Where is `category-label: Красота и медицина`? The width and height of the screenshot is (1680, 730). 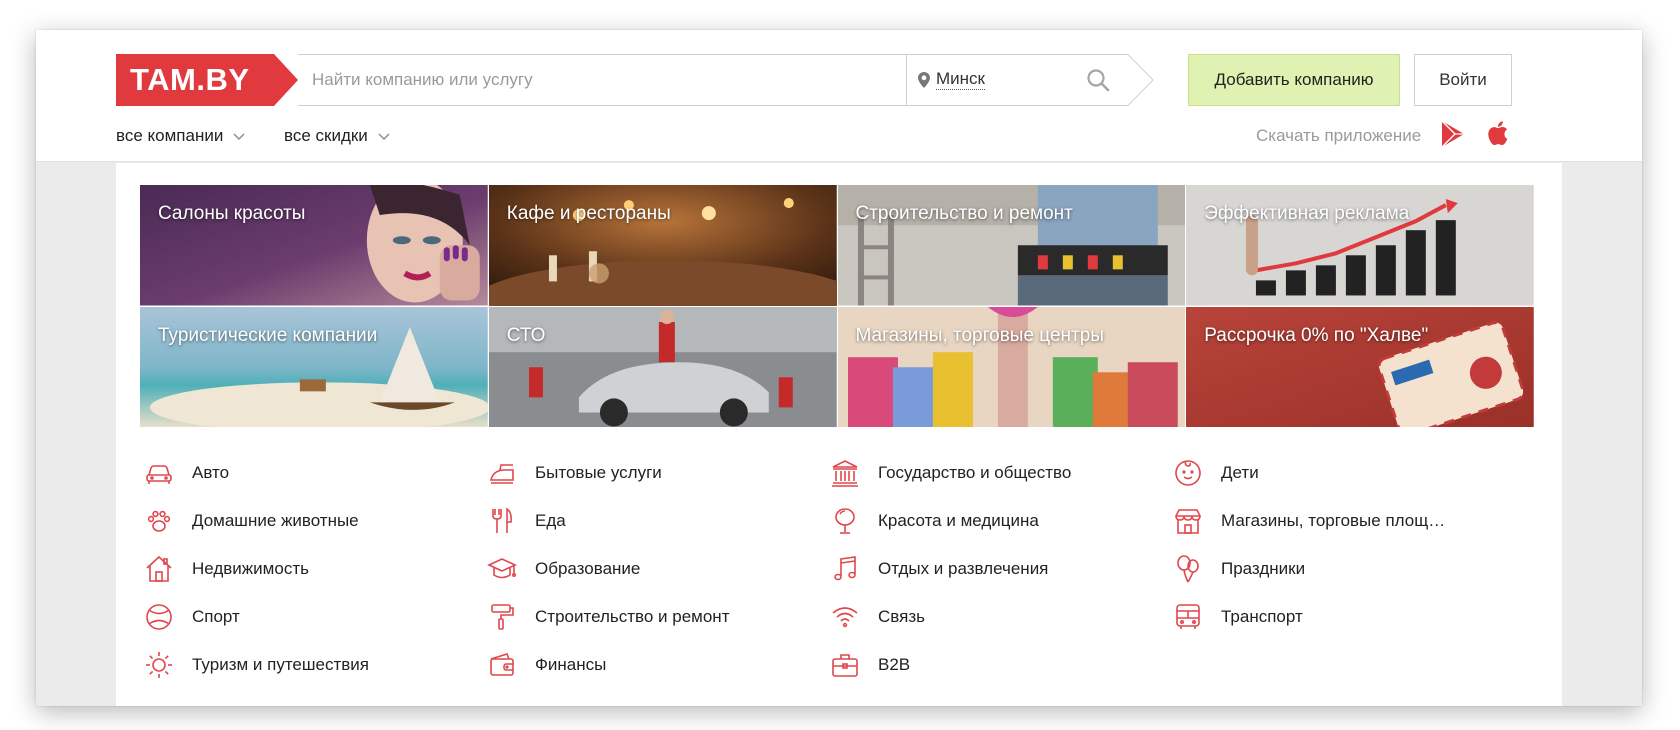
category-label: Красота и медицина is located at coordinates (958, 520).